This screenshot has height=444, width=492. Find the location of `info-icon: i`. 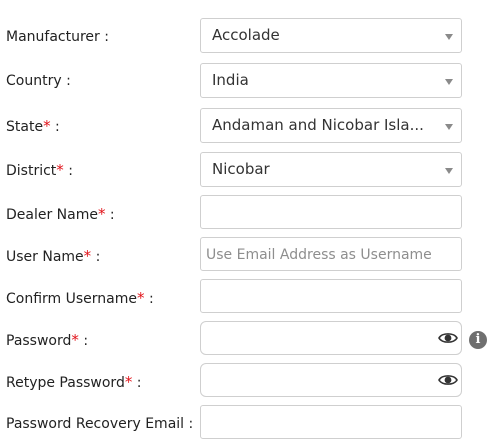

info-icon: i is located at coordinates (478, 340).